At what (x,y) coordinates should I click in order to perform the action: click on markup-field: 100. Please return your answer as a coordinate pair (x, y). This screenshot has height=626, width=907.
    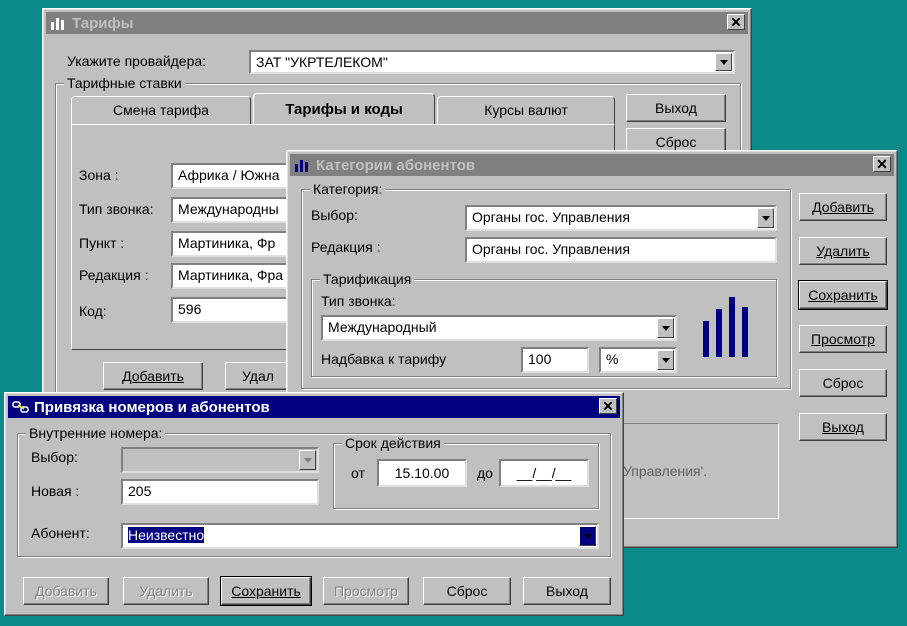
    Looking at the image, I should click on (555, 360).